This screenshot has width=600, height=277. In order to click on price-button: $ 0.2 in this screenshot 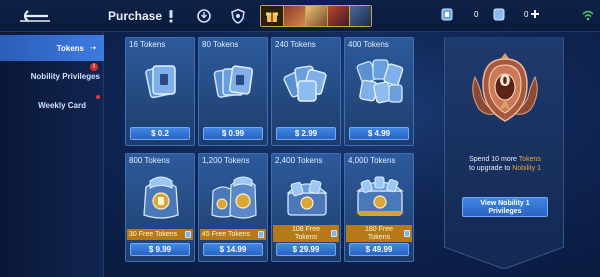, I will do `click(160, 133)`.